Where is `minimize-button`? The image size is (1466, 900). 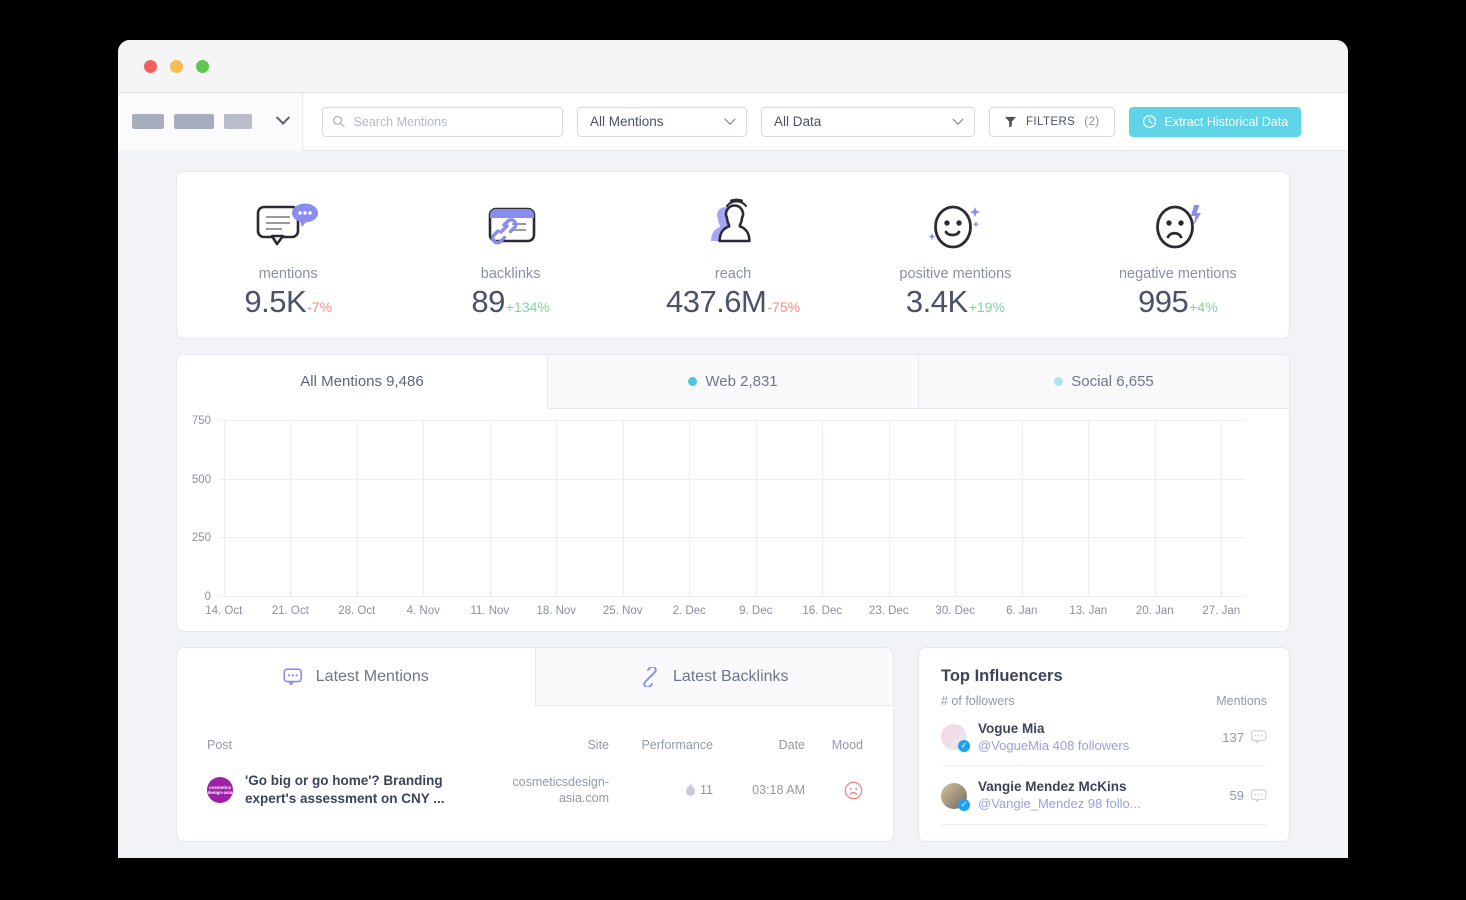
minimize-button is located at coordinates (176, 66).